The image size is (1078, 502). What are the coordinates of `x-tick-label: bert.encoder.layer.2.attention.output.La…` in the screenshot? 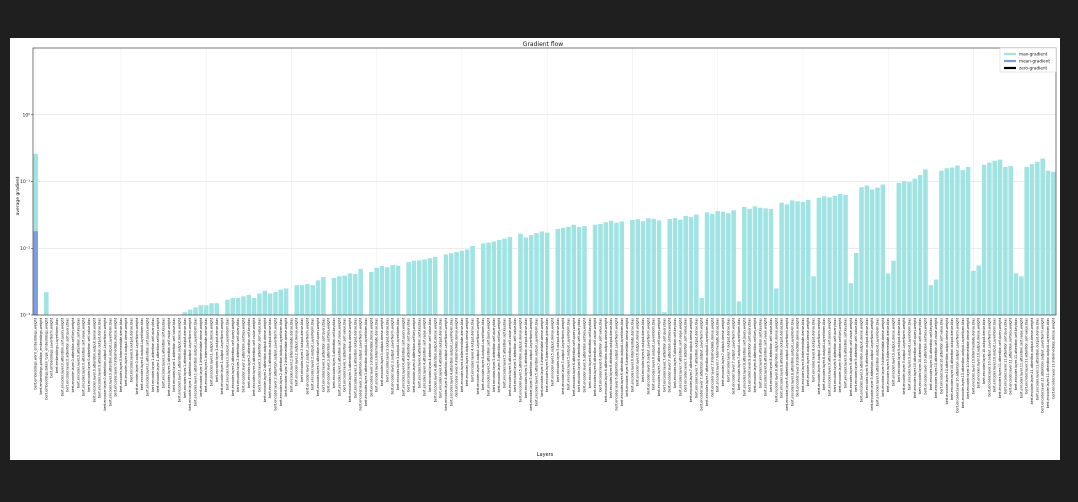 It's located at (281, 362).